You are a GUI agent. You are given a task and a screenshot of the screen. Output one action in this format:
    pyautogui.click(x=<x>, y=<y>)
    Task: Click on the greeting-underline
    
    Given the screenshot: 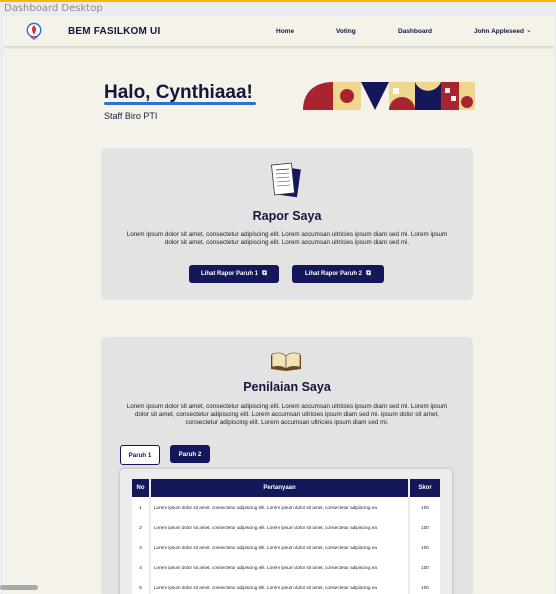 What is the action you would take?
    pyautogui.click(x=180, y=103)
    